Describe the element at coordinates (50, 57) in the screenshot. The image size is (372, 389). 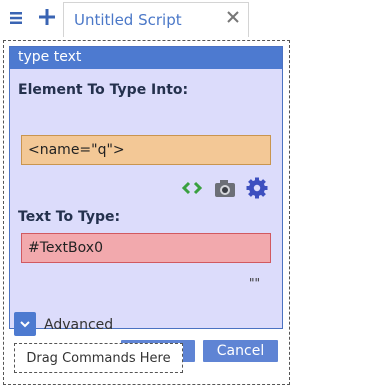
I see `dialog-title: type text` at that location.